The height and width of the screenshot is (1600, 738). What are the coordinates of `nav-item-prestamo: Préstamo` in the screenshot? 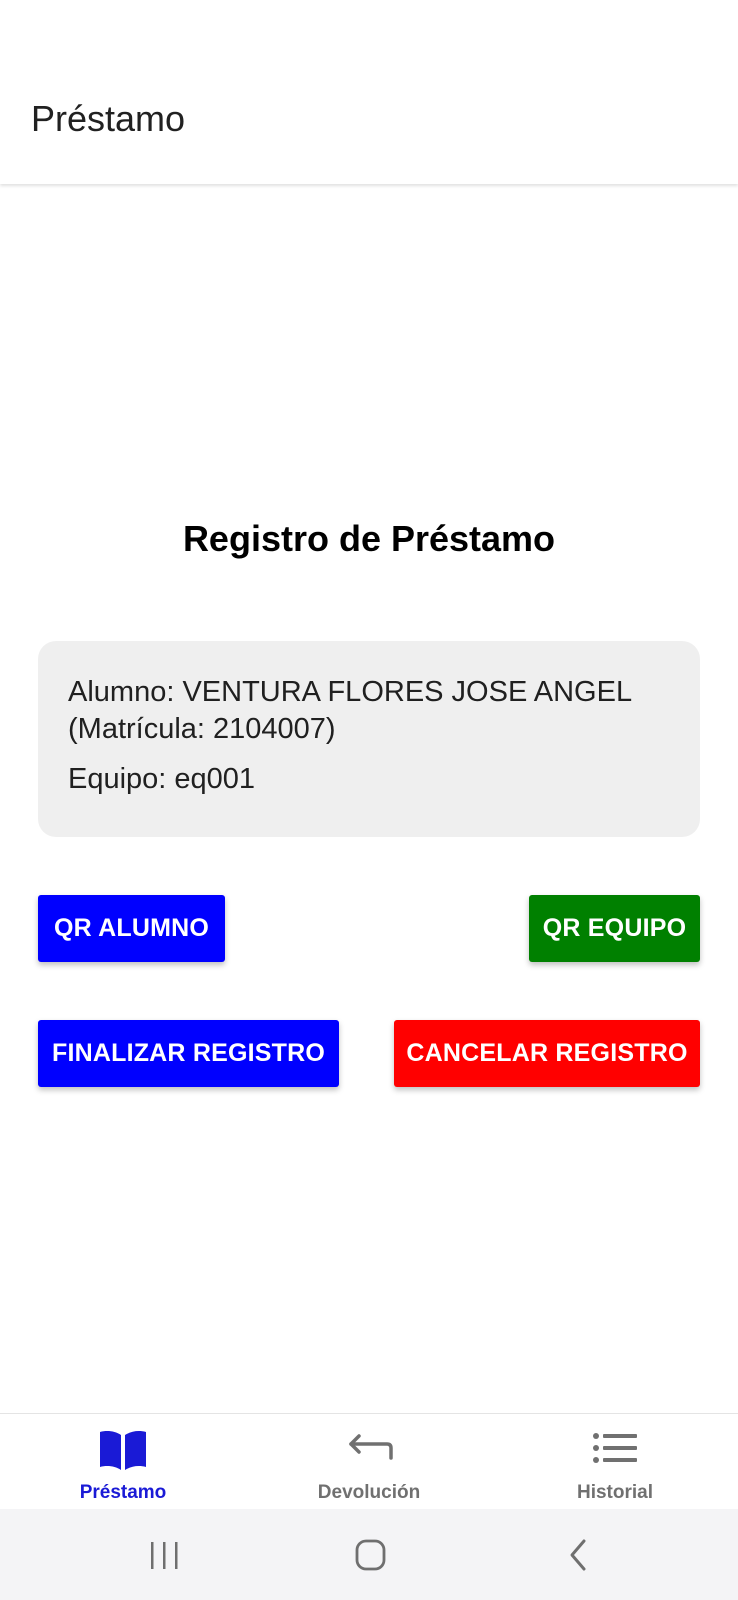 It's located at (123, 1462).